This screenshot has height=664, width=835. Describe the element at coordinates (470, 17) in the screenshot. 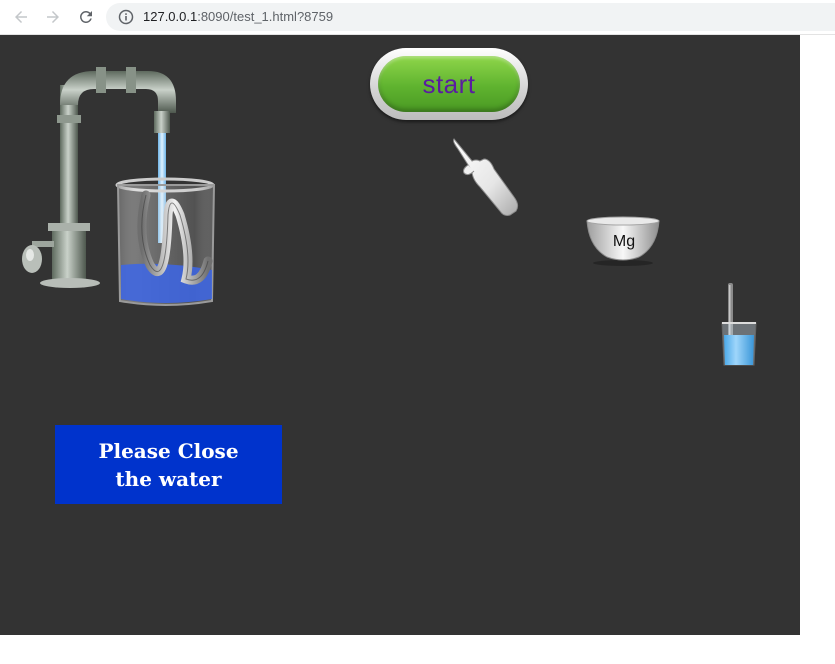

I see `address-bar: 127.0.0.1:8090/test_1.html?8759` at that location.